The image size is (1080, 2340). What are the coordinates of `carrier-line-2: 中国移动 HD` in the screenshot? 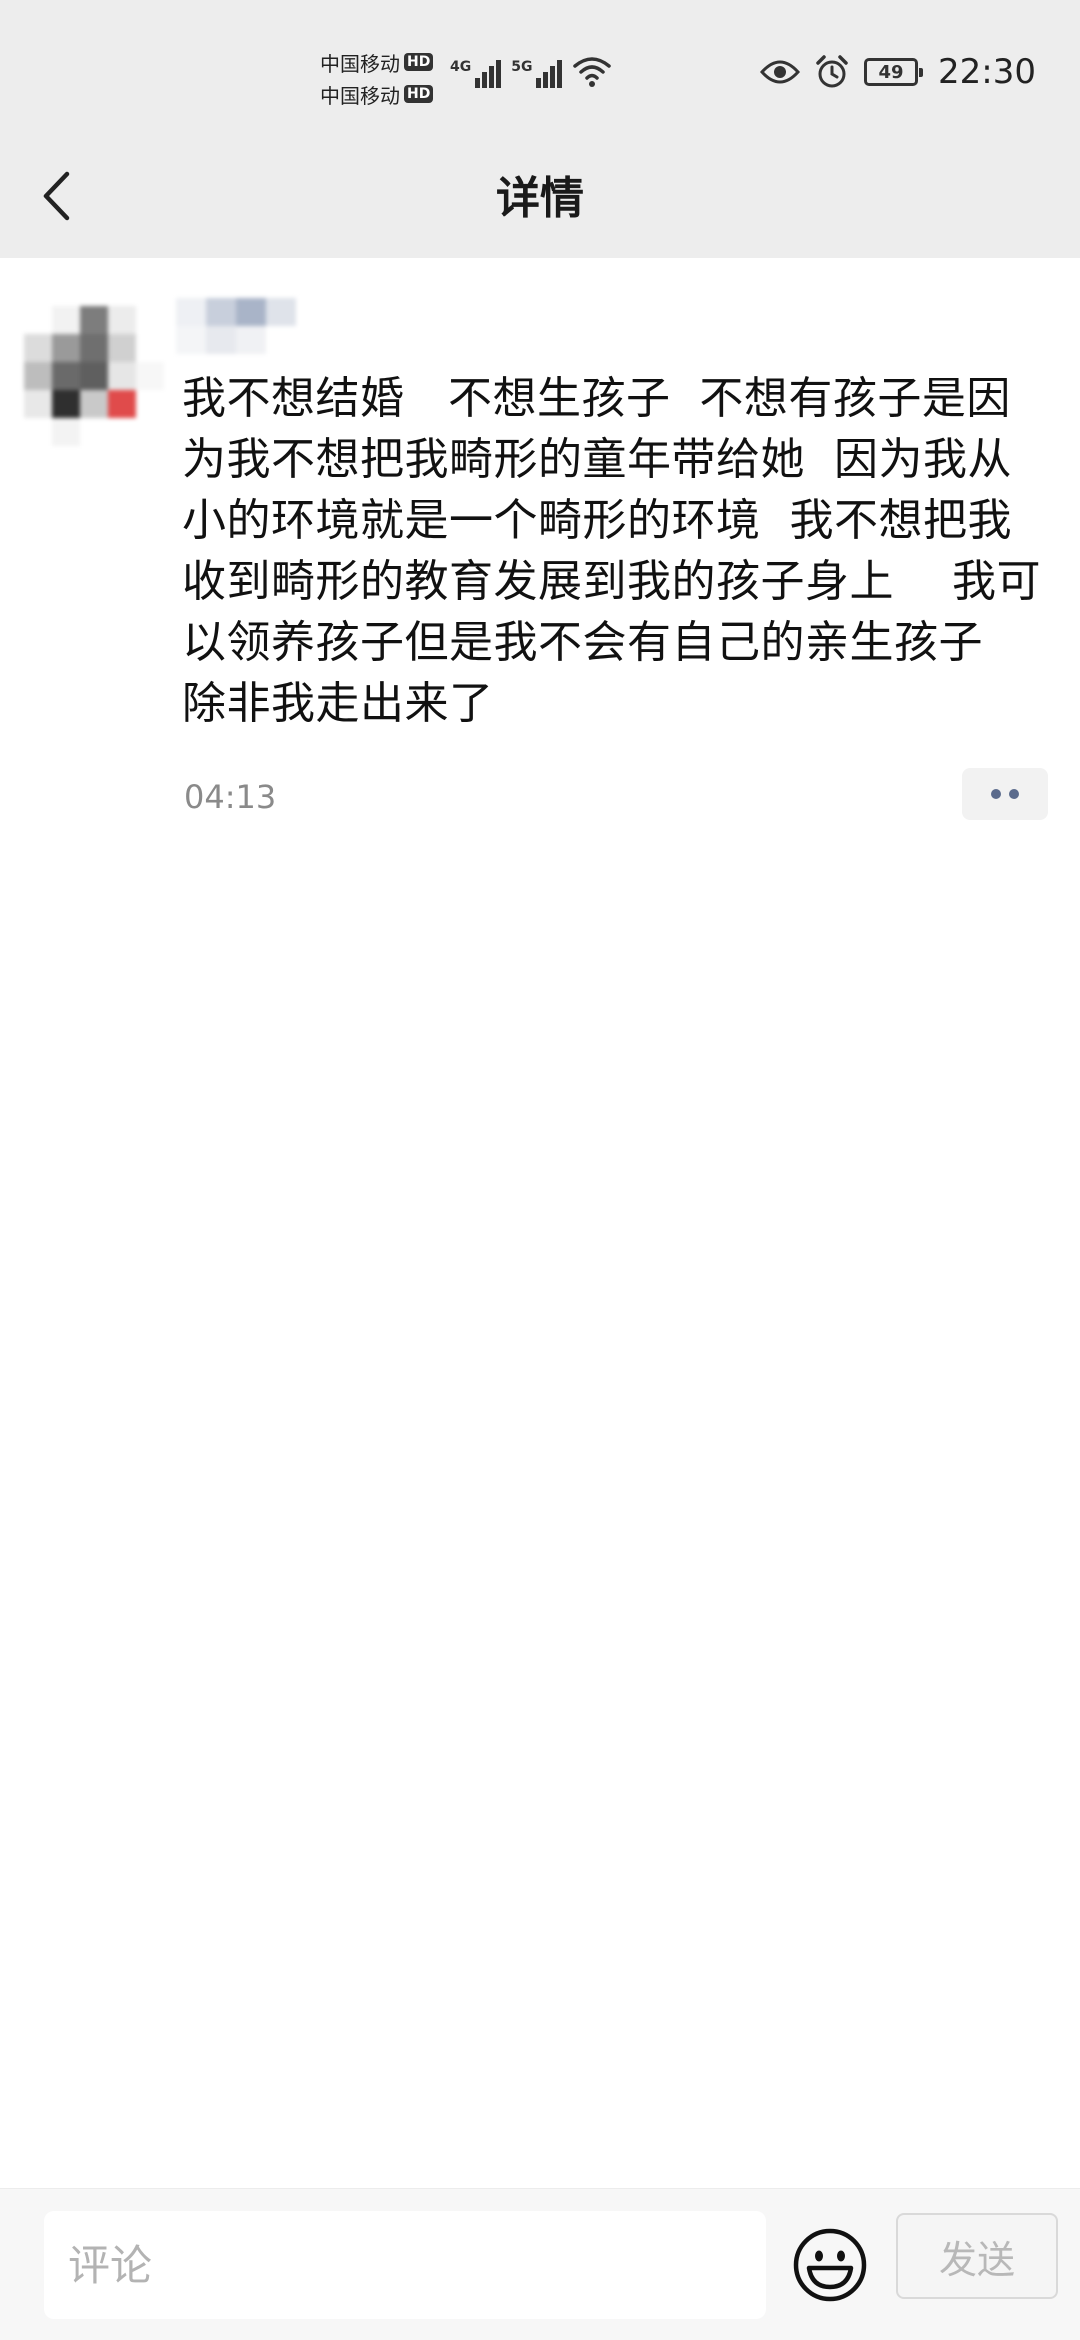 It's located at (385, 94).